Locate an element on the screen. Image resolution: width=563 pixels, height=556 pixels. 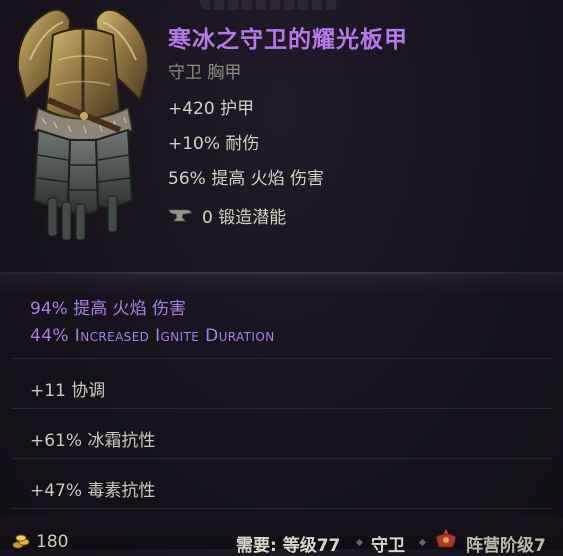
faction-rank: 阵营阶级7 is located at coordinates (506, 546).